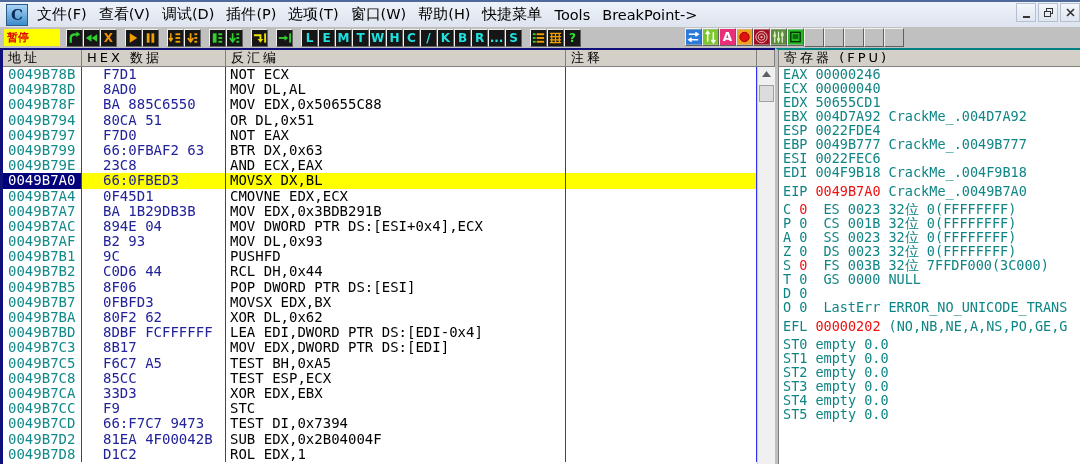  What do you see at coordinates (309, 37) in the screenshot?
I see `toolbar-button: L` at bounding box center [309, 37].